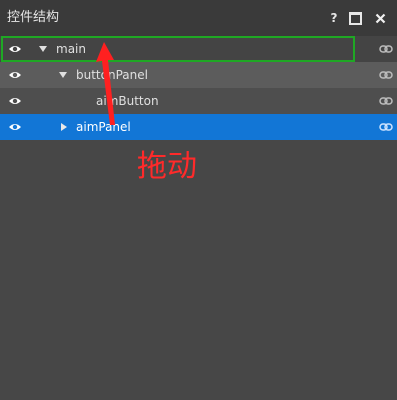 The width and height of the screenshot is (397, 400). What do you see at coordinates (71, 49) in the screenshot?
I see `tree-node-label: main` at bounding box center [71, 49].